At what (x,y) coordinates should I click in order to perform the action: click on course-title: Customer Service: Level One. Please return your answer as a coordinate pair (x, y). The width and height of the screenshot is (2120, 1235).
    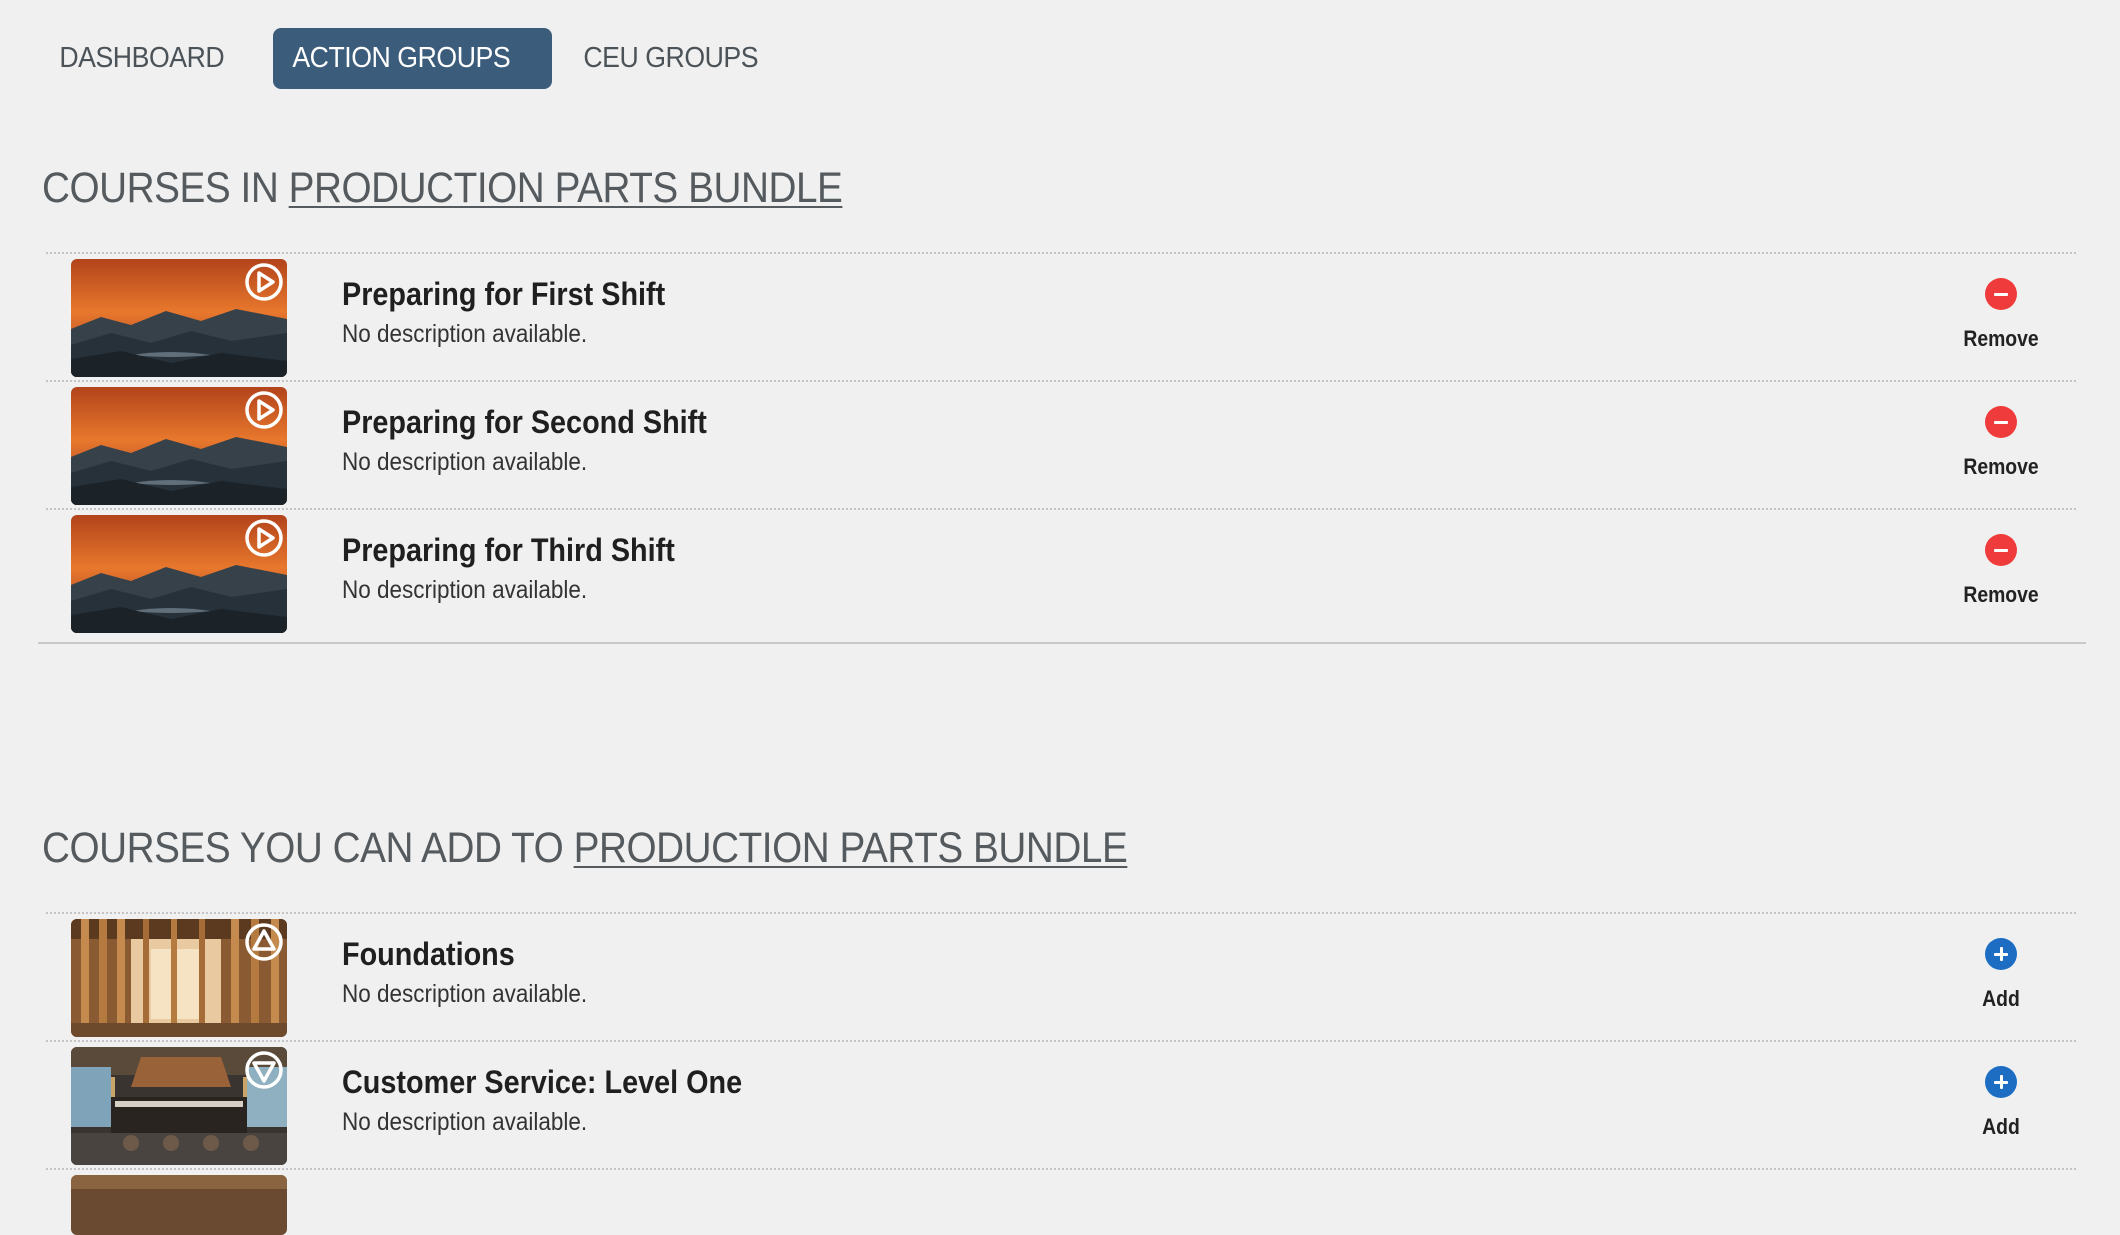
    Looking at the image, I should click on (542, 1082).